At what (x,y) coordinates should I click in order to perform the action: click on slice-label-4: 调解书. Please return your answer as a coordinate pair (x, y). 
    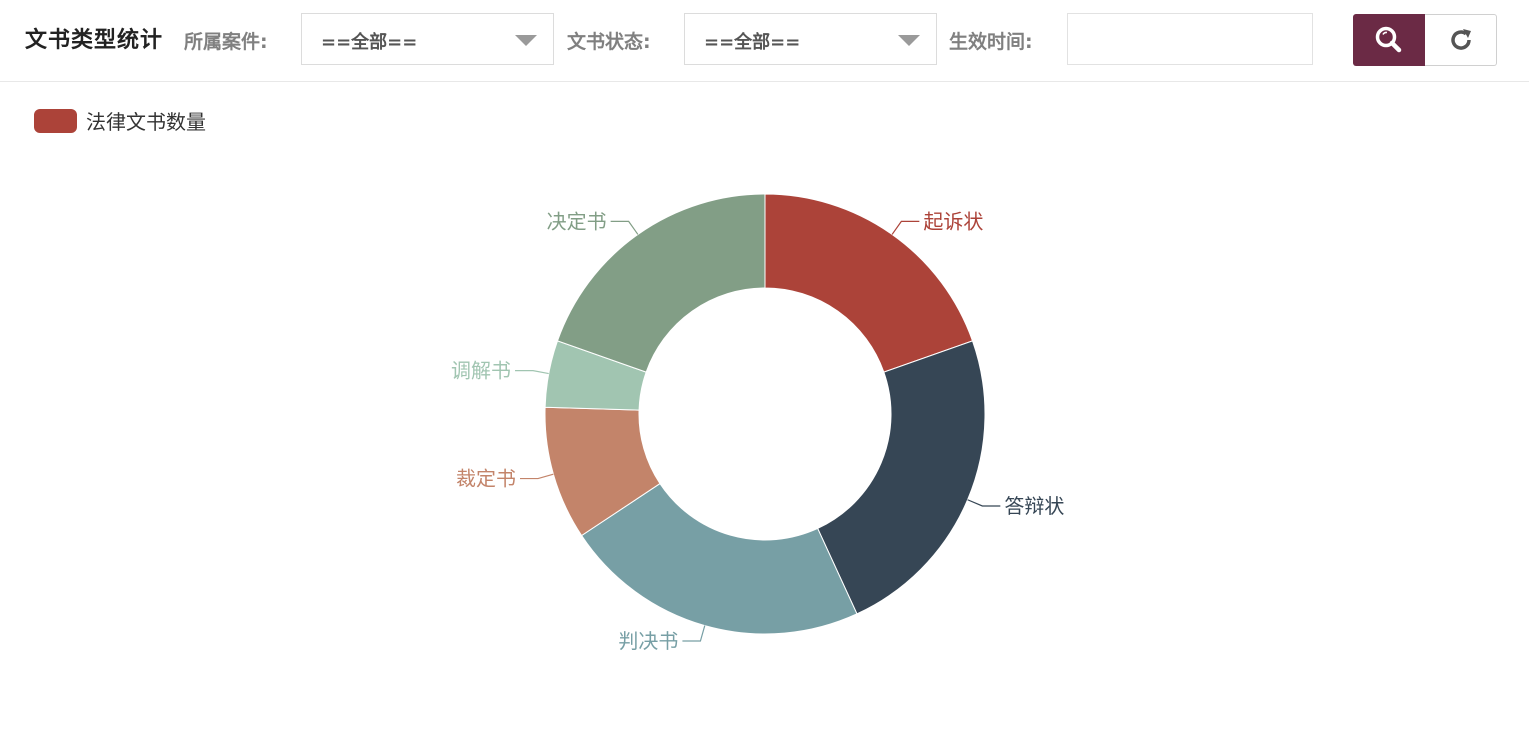
    Looking at the image, I should click on (481, 371).